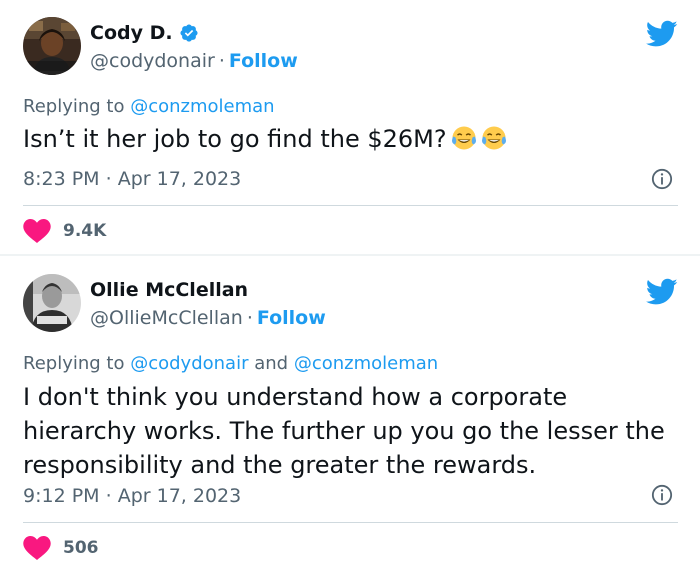  I want to click on replying-to: Replying to @conzmoleman, so click(149, 106).